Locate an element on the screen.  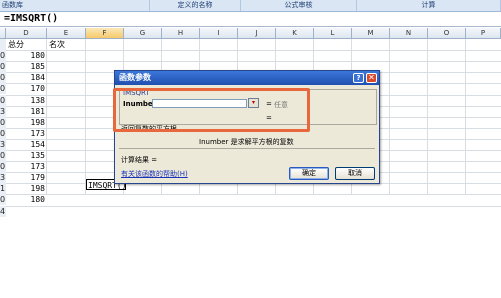
row-number: 4 is located at coordinates (3, 211).